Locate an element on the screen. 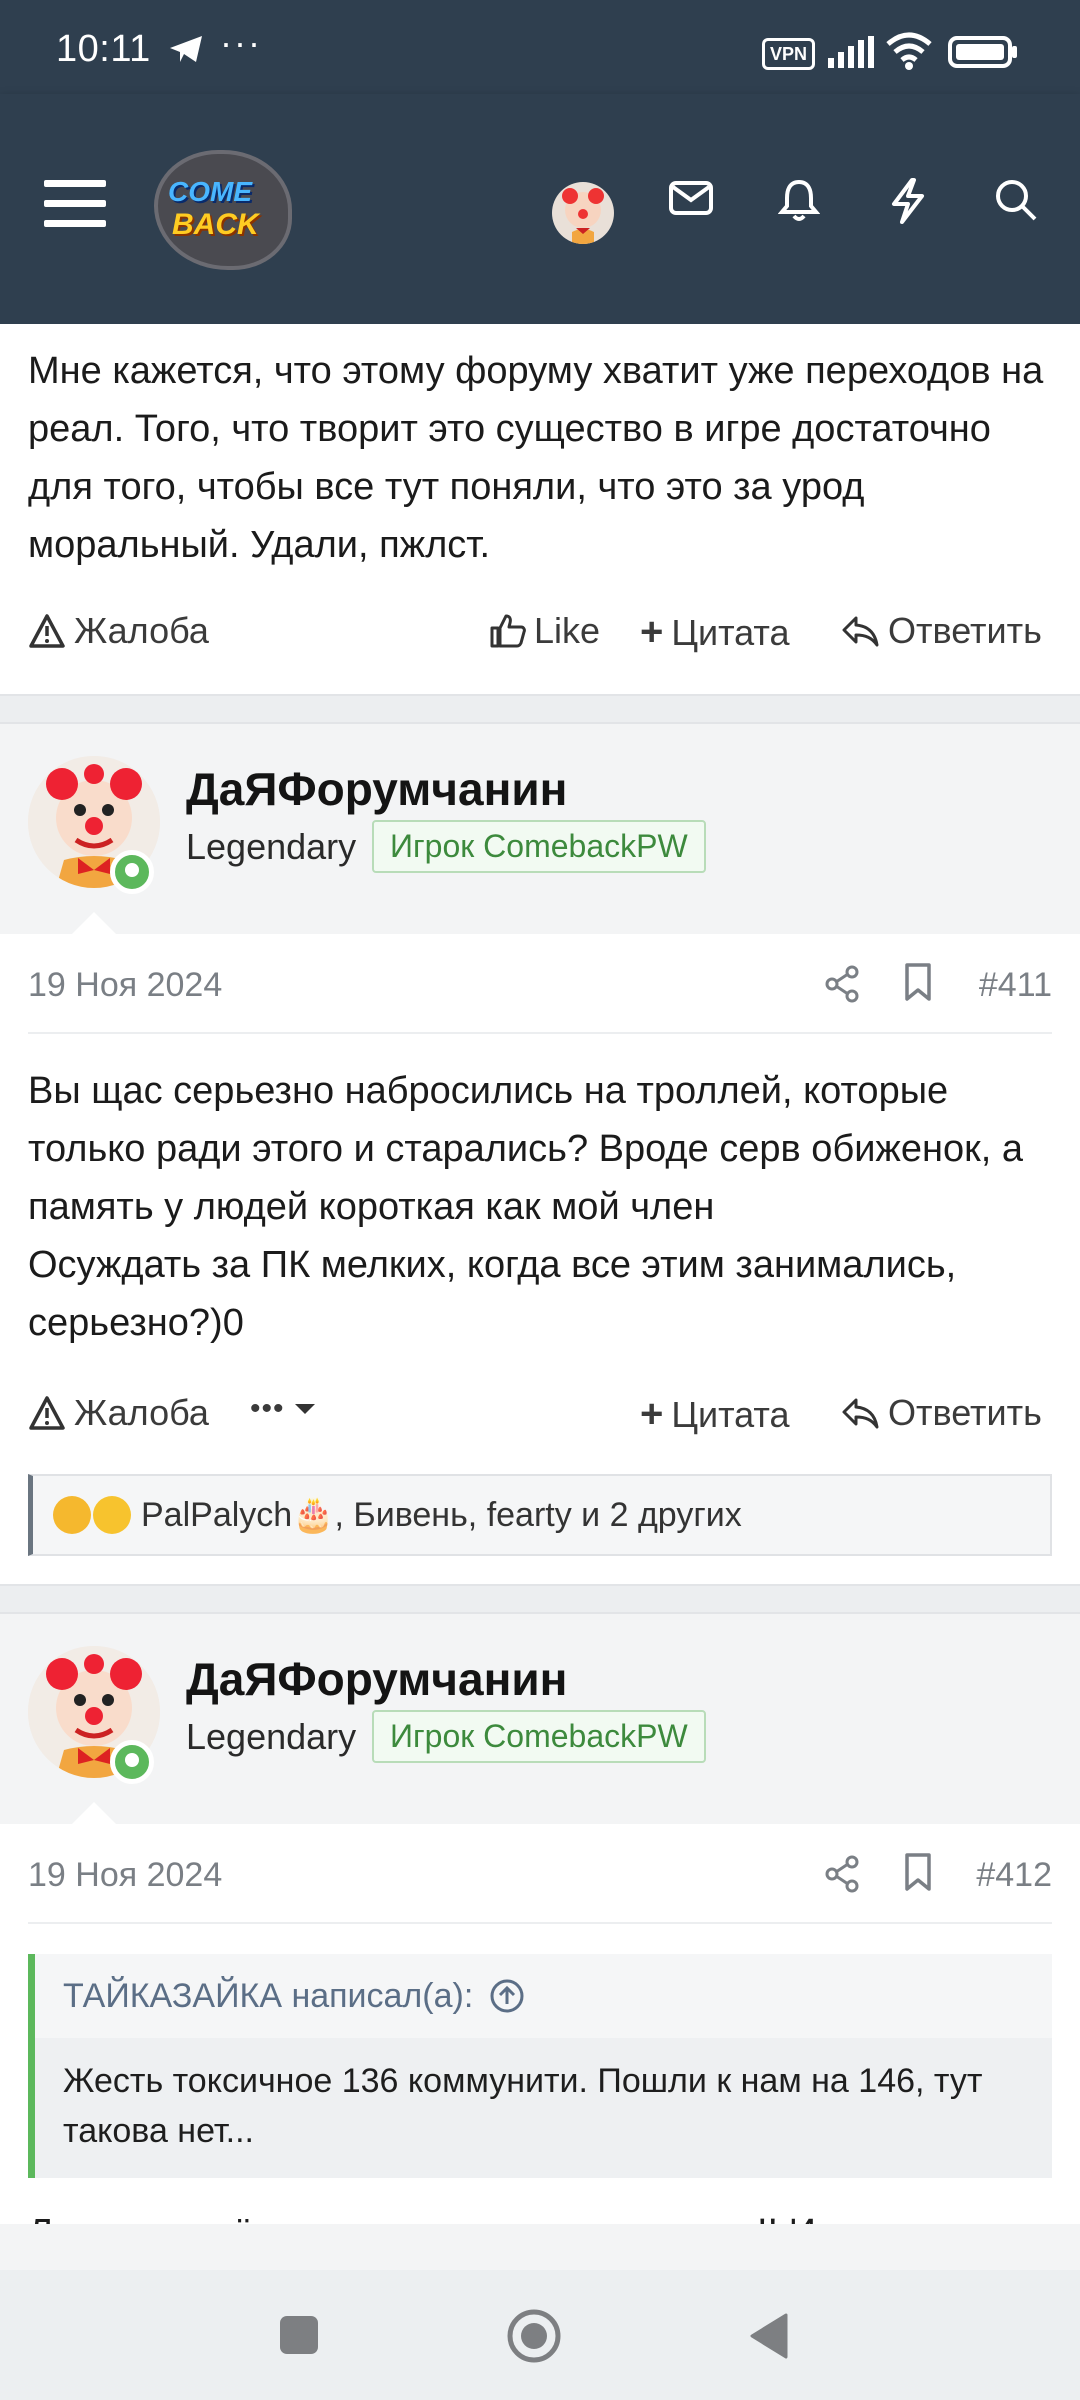 The width and height of the screenshot is (1080, 2400). vpn-icon: VPN is located at coordinates (789, 54).